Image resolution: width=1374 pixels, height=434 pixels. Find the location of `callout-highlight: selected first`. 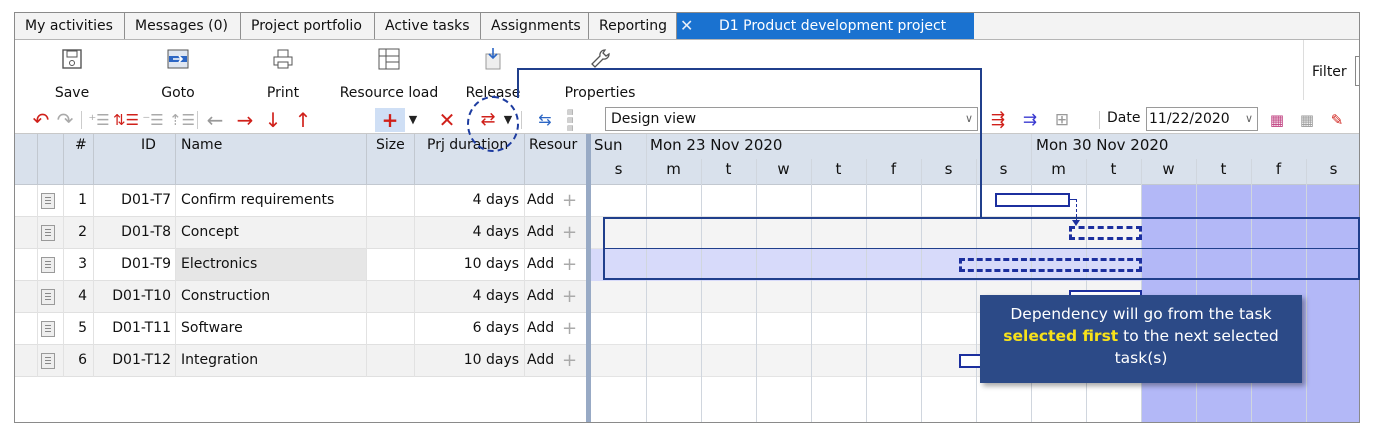

callout-highlight: selected first is located at coordinates (1061, 336).